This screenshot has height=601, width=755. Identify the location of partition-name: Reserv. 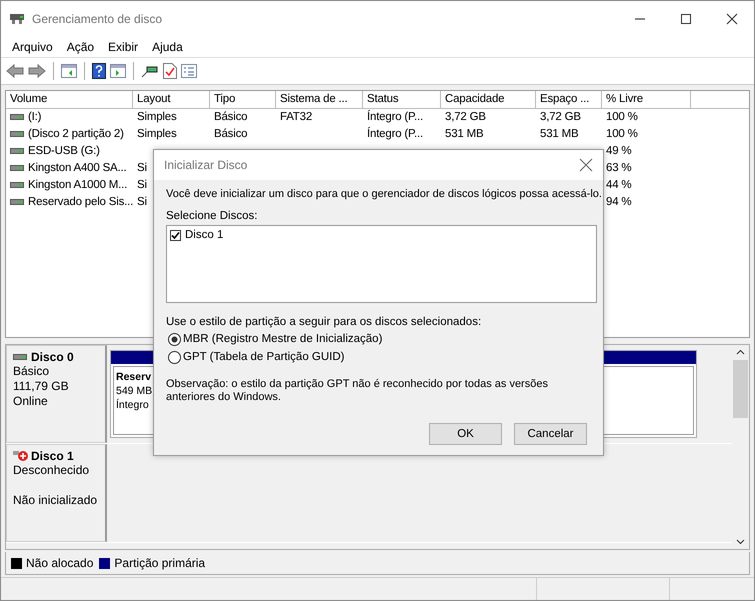
(134, 377).